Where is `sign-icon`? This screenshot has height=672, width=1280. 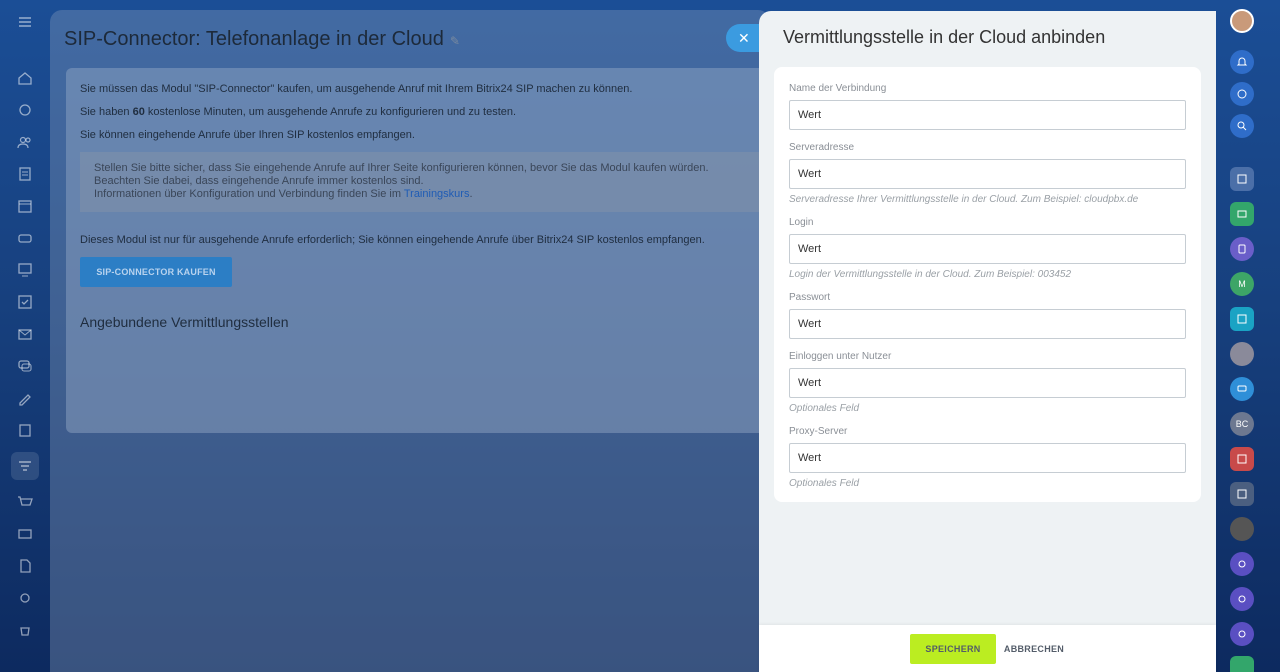 sign-icon is located at coordinates (25, 398).